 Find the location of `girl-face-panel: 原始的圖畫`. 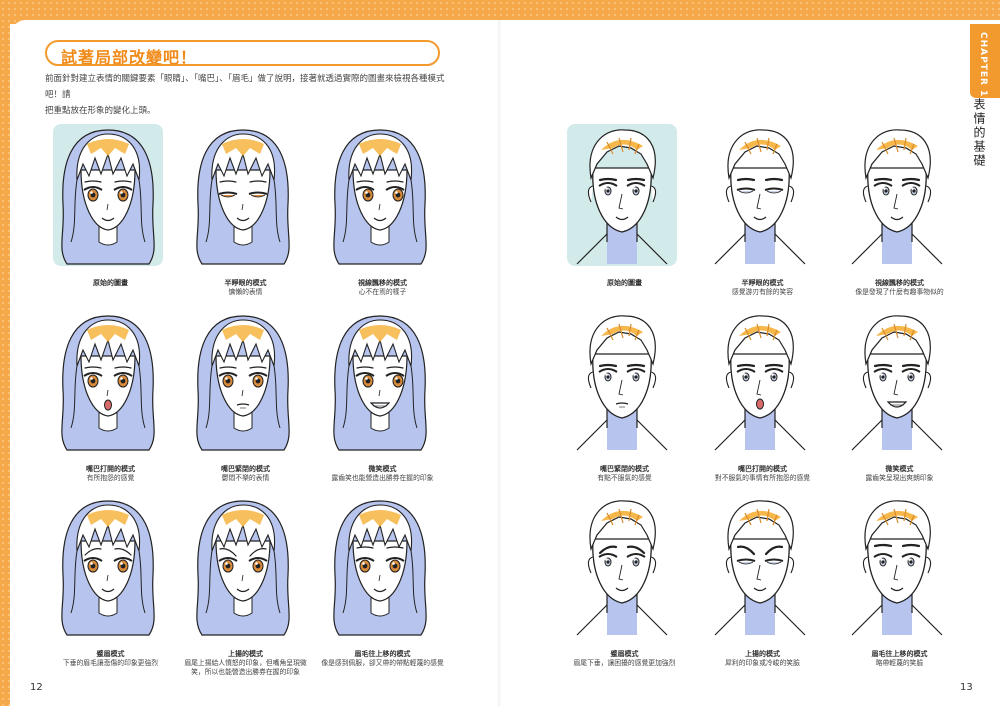

girl-face-panel: 原始的圖畫 is located at coordinates (110, 205).